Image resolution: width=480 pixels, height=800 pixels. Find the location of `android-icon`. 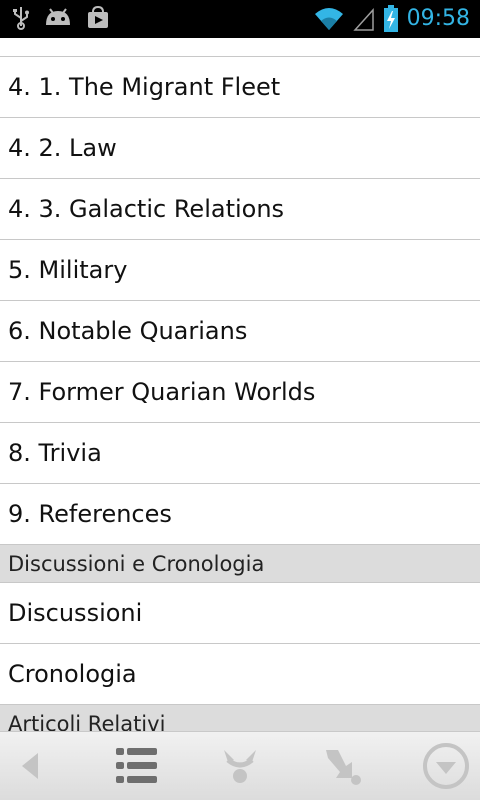

android-icon is located at coordinates (58, 16).